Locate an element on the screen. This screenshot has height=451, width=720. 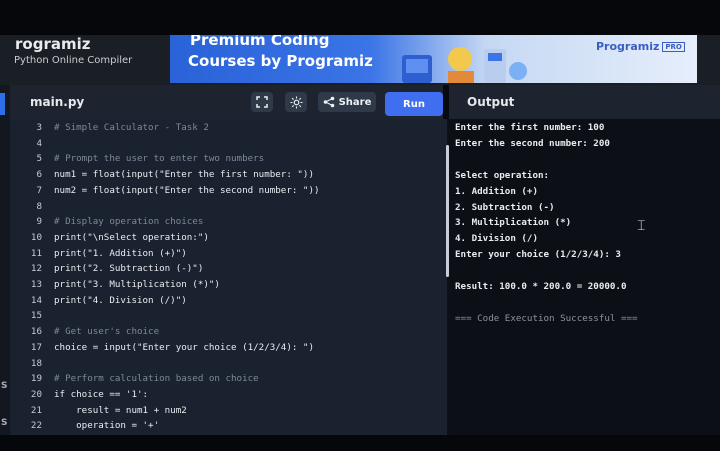
line-number: 7 is located at coordinates (39, 190).